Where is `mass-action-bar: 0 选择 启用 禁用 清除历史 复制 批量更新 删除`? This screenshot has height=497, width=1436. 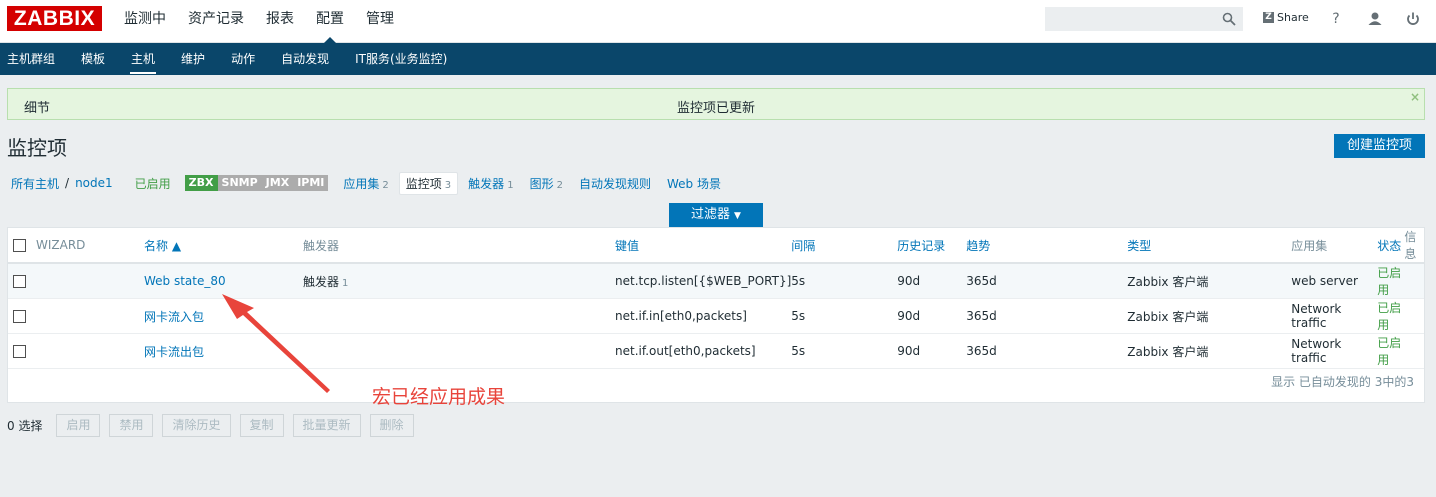
mass-action-bar: 0 选择 启用 禁用 清除历史 复制 批量更新 删除 is located at coordinates (215, 425).